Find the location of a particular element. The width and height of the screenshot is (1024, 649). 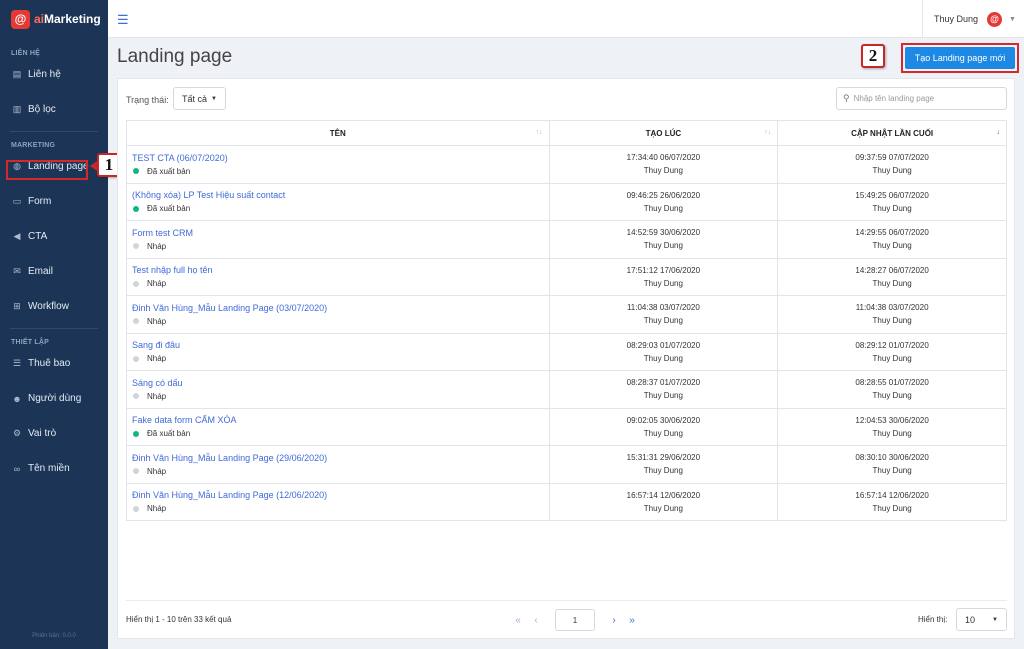

sidebar-item-vai-trò: ⚙ Vai trò is located at coordinates (54, 433).